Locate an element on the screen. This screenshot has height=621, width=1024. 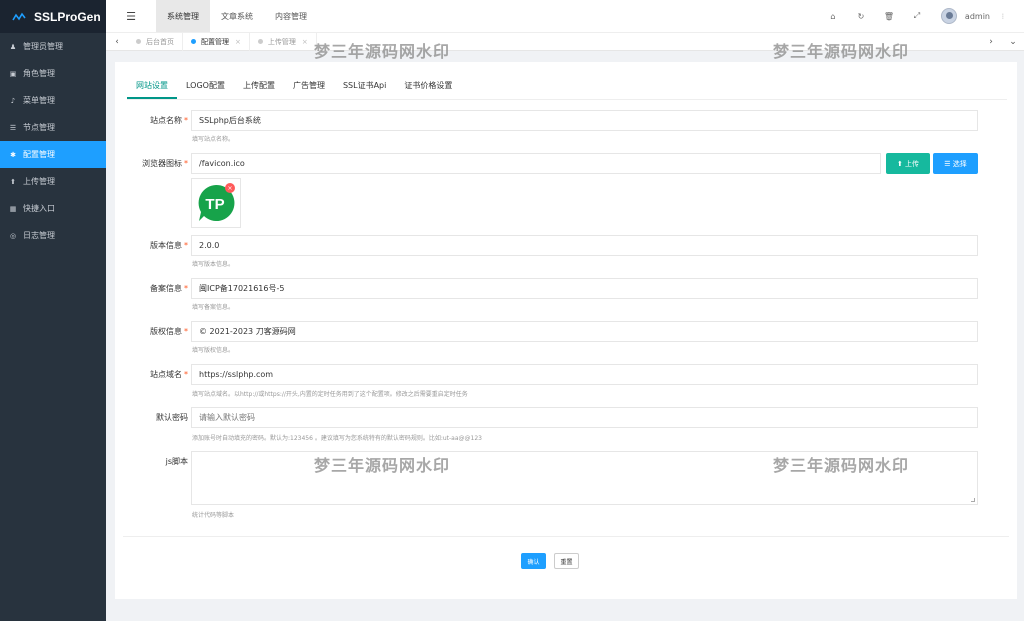
user-name: admin is located at coordinates (977, 16).